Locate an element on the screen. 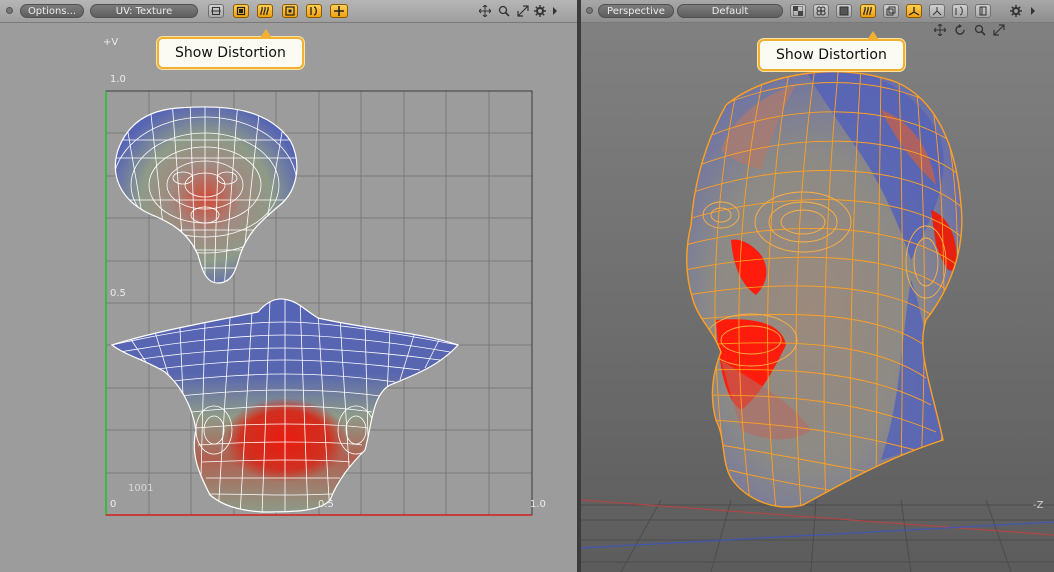  uv-texture-dropdown: UV: Texture is located at coordinates (144, 11).